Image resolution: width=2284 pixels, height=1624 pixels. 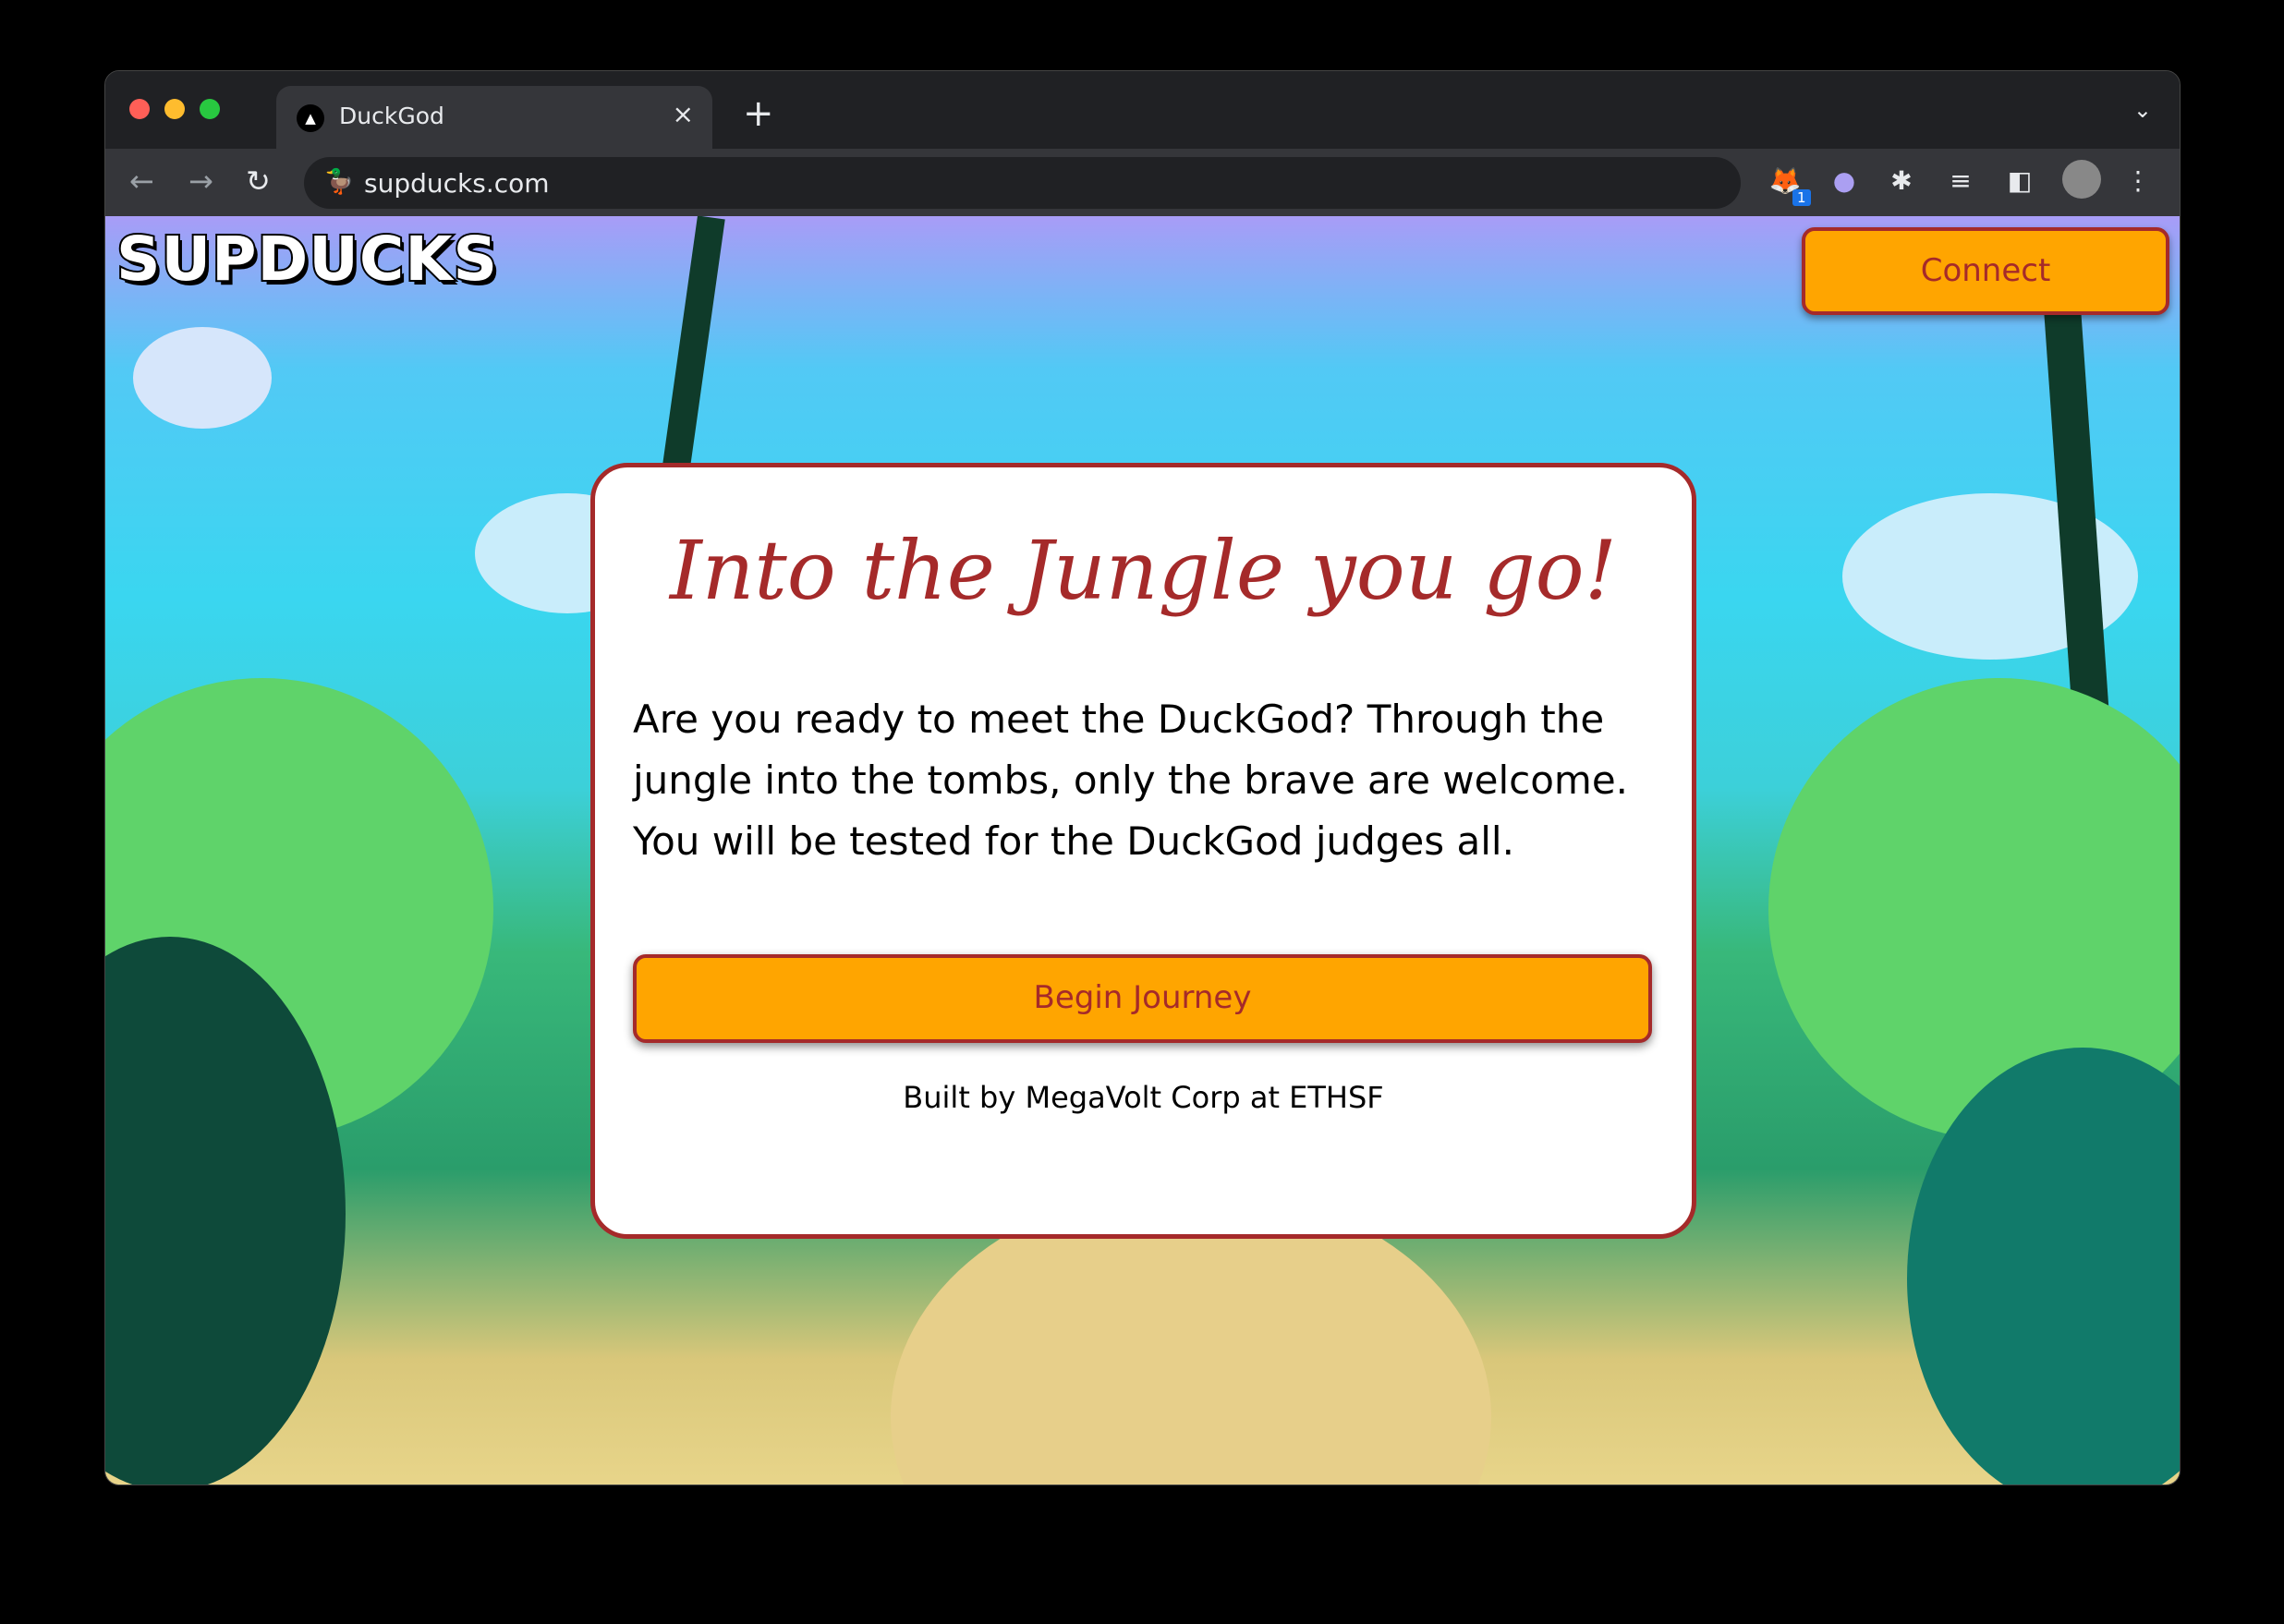 What do you see at coordinates (1801, 197) in the screenshot?
I see `extension-badge: 1` at bounding box center [1801, 197].